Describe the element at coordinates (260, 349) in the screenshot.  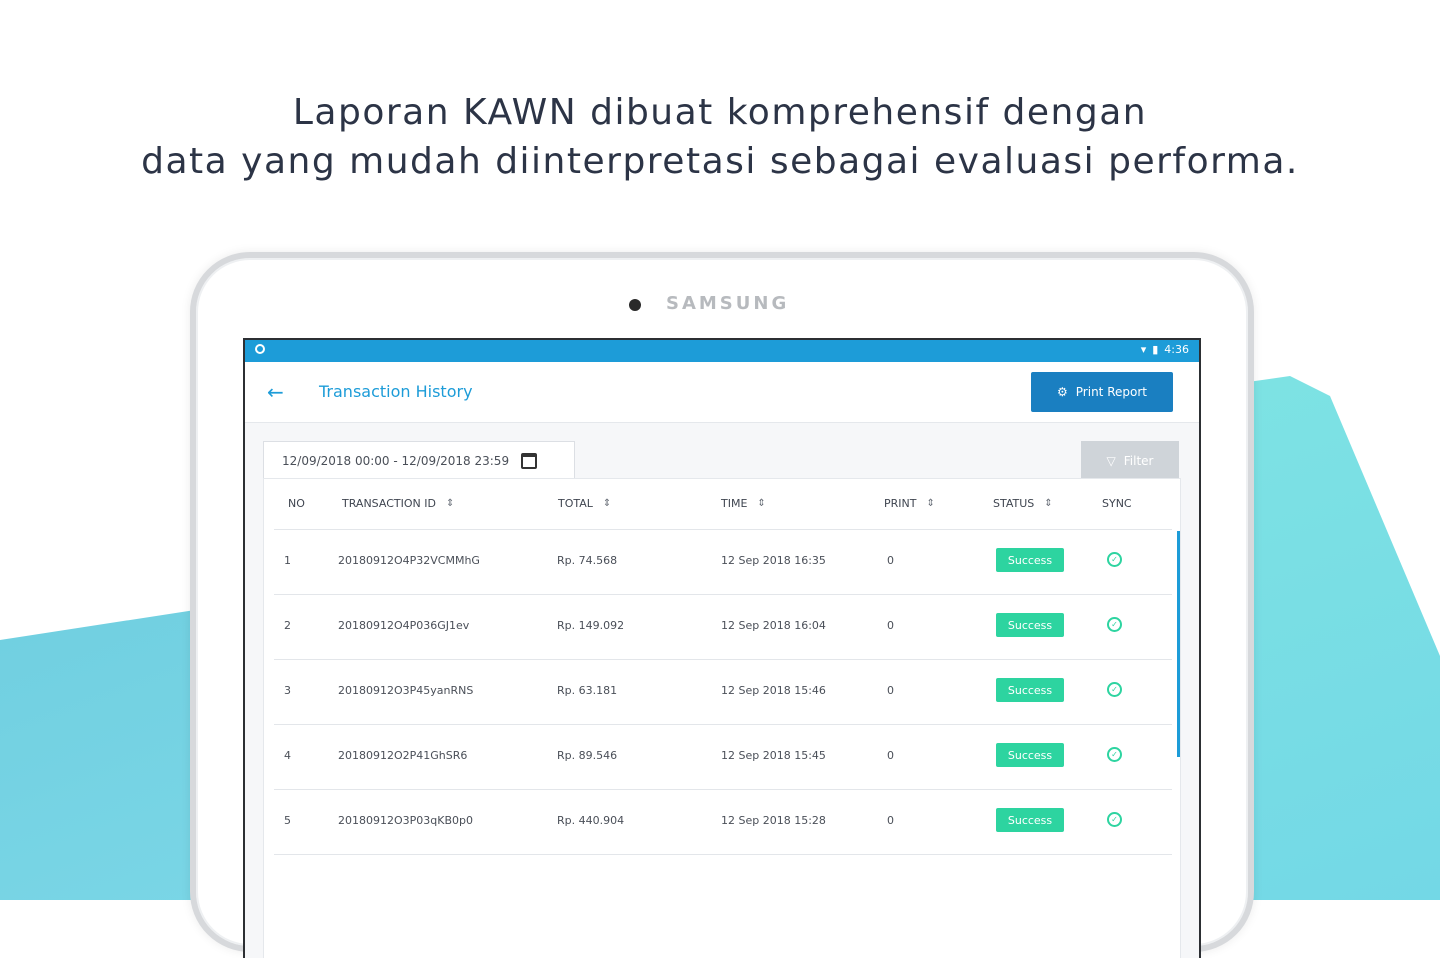
I see `notification-icon` at that location.